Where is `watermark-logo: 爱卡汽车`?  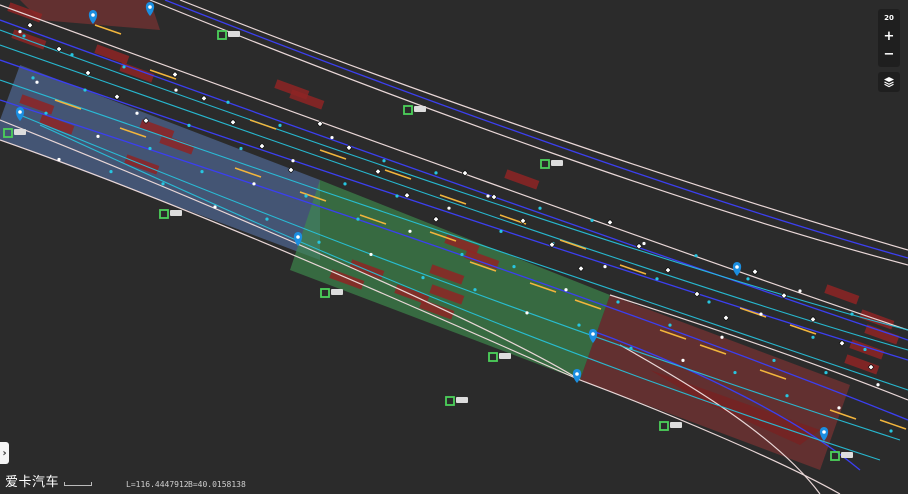 watermark-logo: 爱卡汽车 is located at coordinates (32, 482).